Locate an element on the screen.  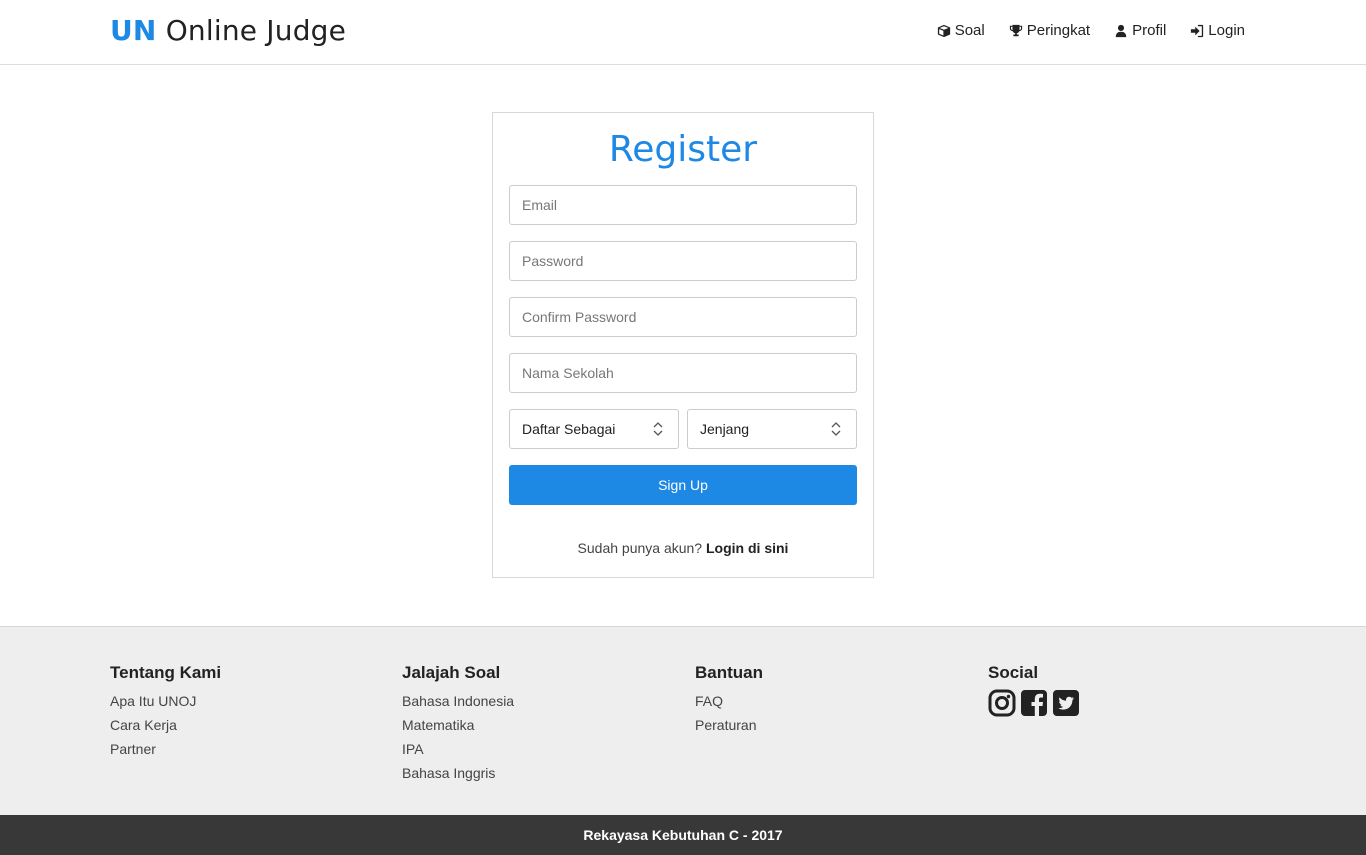
password-field is located at coordinates (683, 261).